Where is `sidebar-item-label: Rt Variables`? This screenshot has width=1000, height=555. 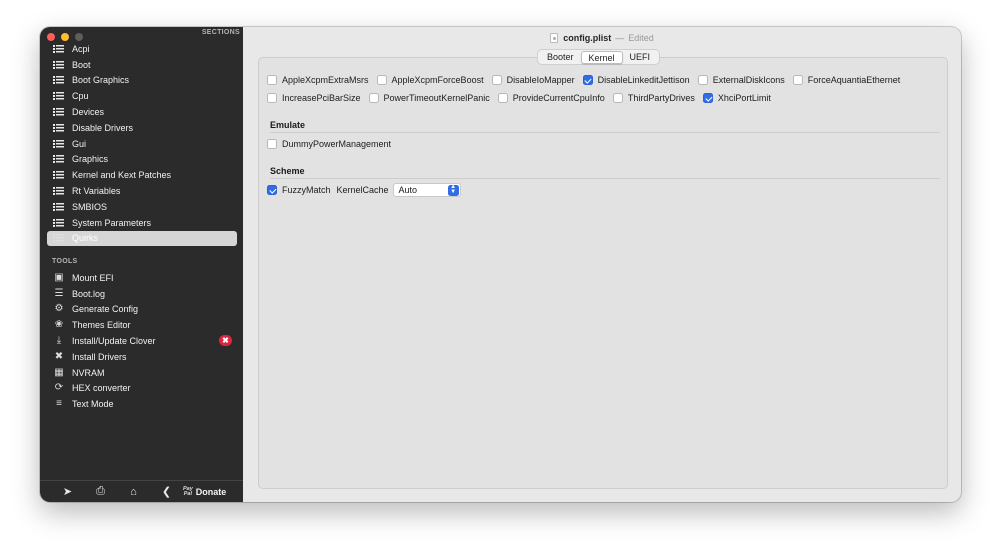 sidebar-item-label: Rt Variables is located at coordinates (96, 191).